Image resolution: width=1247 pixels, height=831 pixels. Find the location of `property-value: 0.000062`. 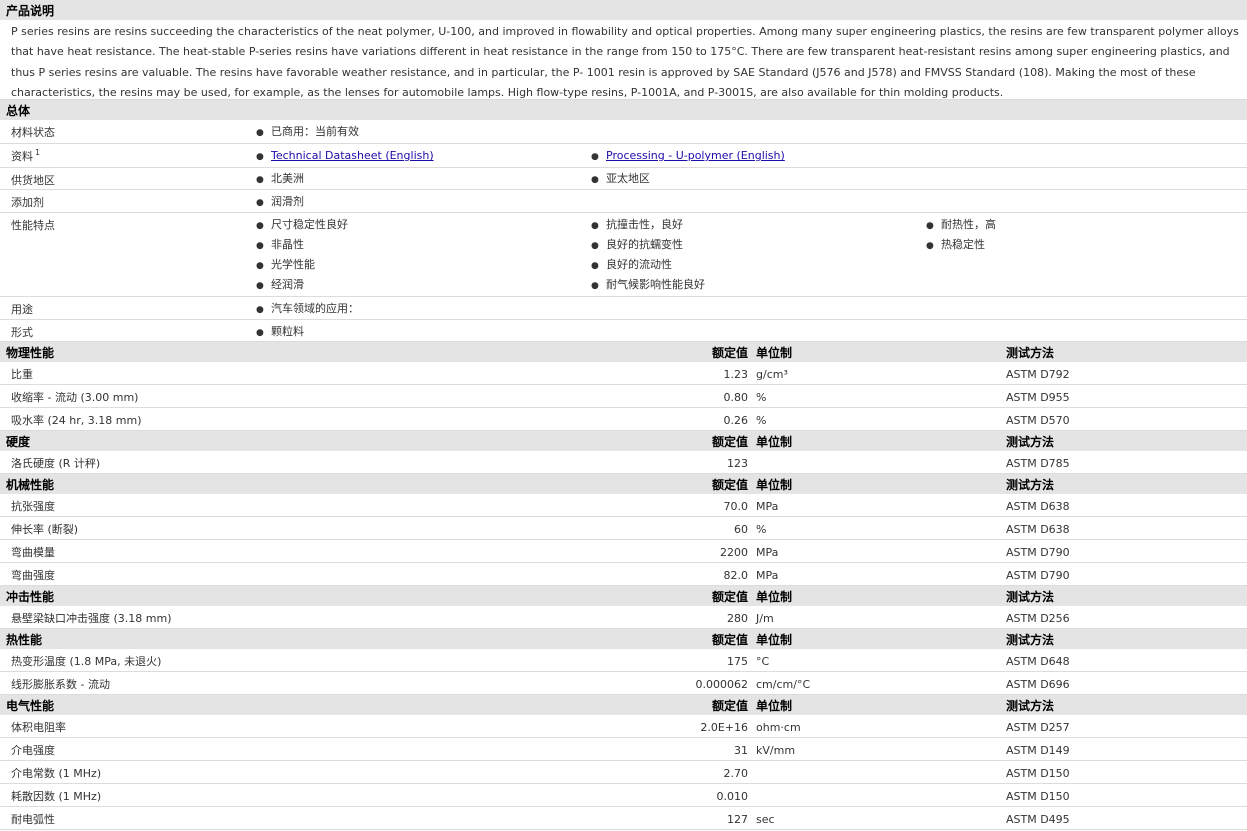

property-value: 0.000062 is located at coordinates (722, 684).